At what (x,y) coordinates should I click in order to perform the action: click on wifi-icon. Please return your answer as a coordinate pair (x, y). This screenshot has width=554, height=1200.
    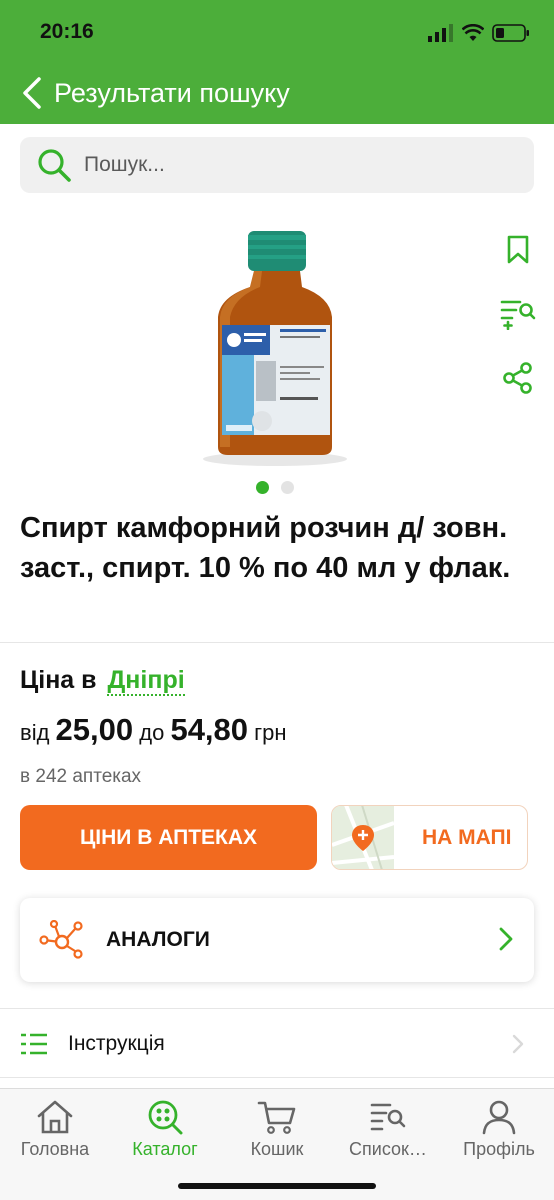
    Looking at the image, I should click on (473, 32).